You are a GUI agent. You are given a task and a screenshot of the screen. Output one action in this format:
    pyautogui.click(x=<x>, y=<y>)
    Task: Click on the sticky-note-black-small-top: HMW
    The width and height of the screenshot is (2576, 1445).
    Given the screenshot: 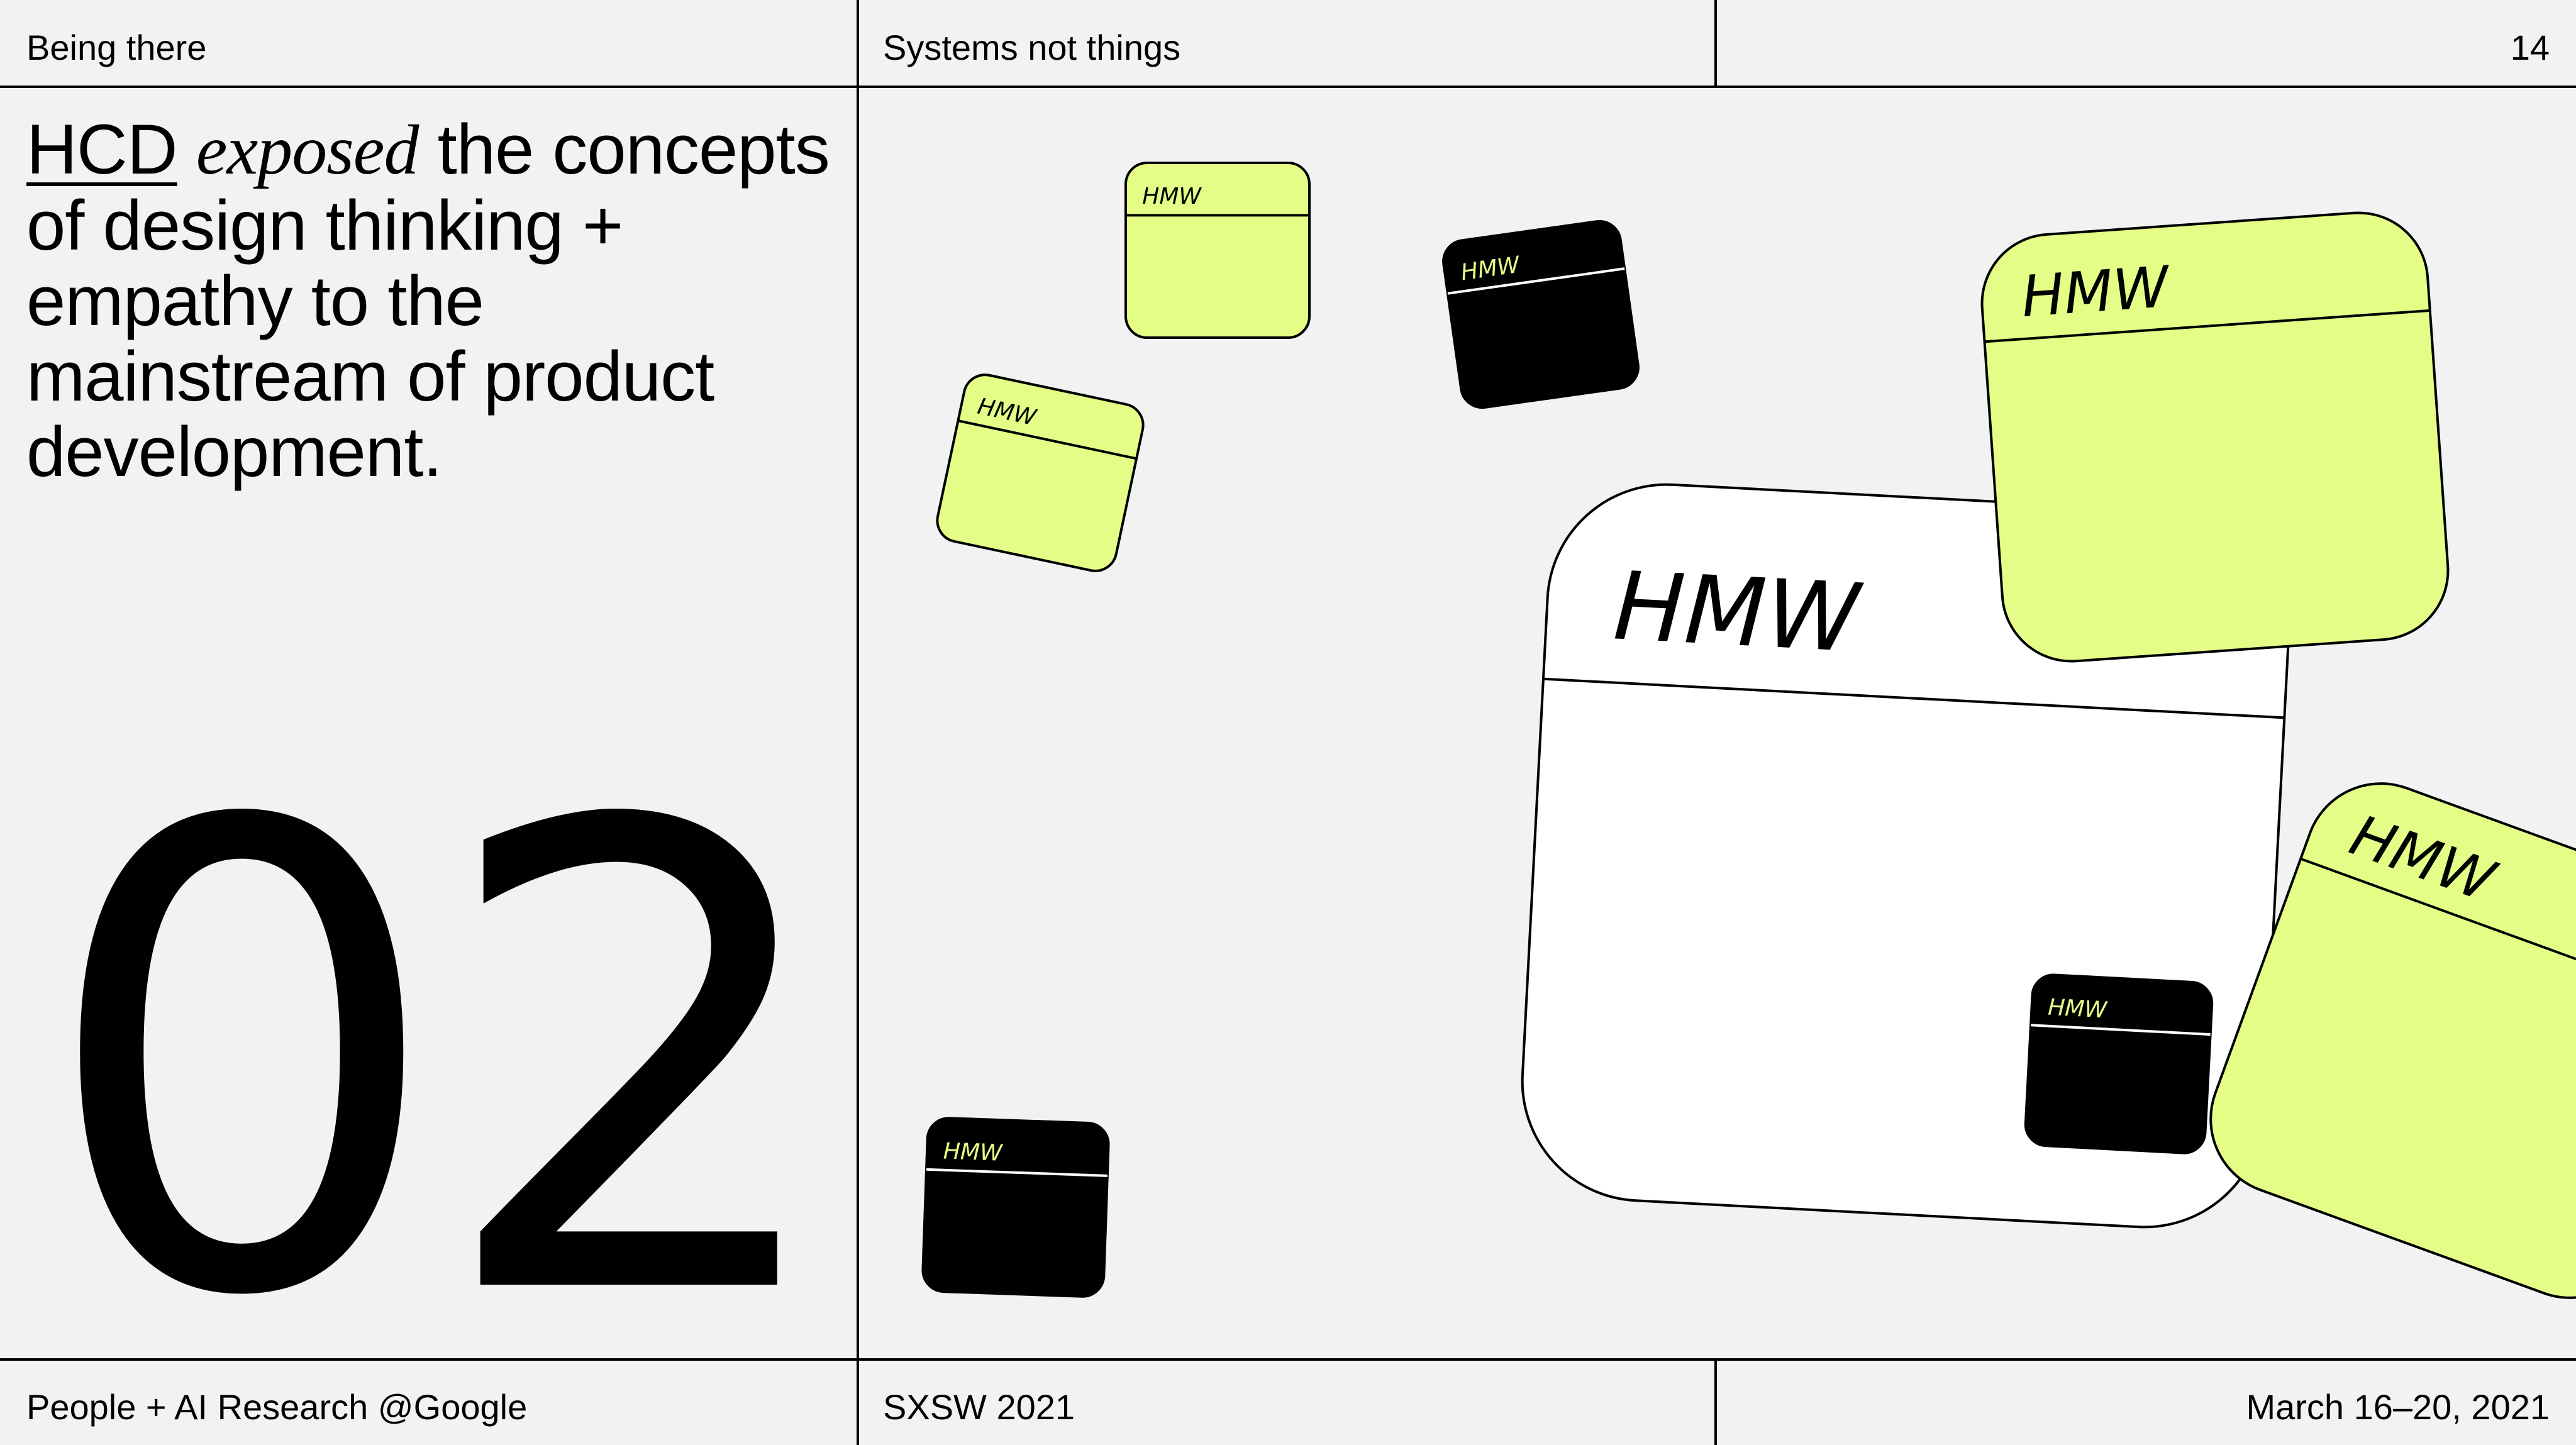 What is the action you would take?
    pyautogui.click(x=1541, y=314)
    